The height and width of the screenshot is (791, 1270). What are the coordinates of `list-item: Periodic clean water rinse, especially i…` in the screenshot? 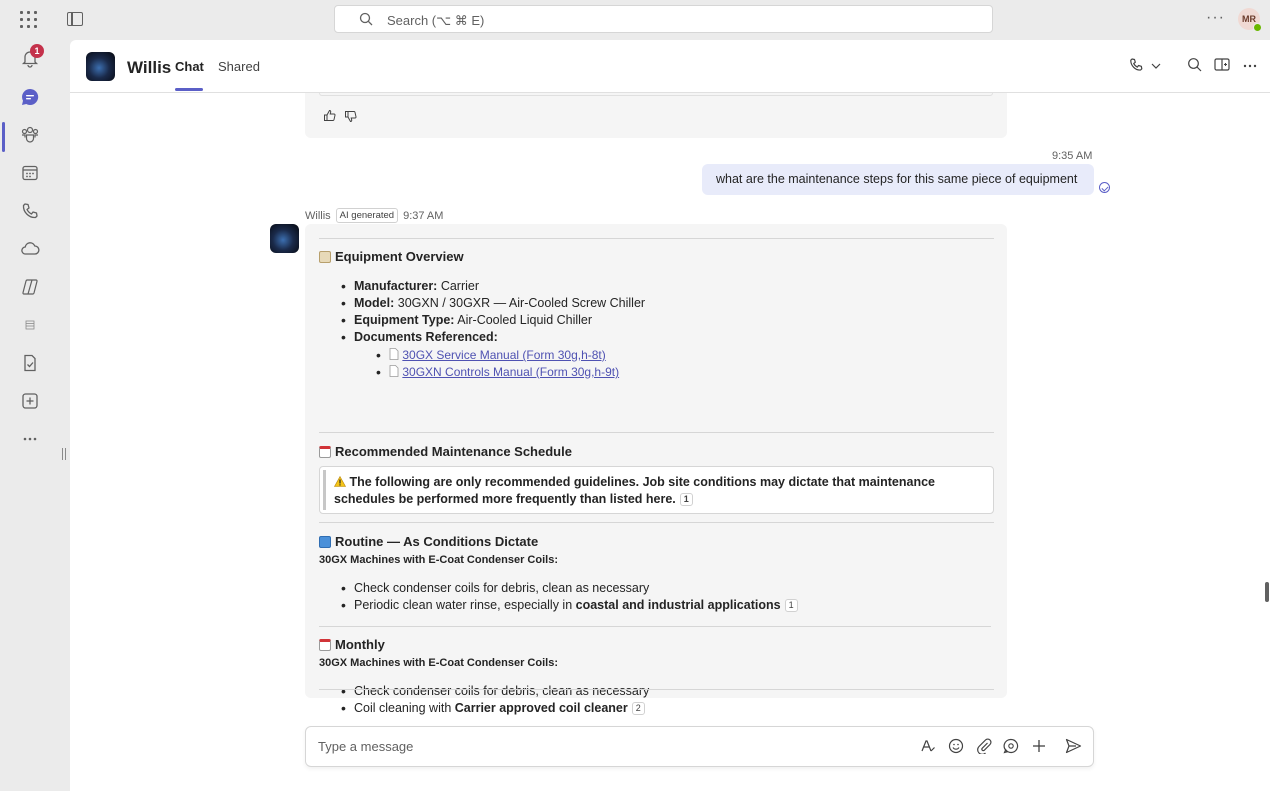 It's located at (569, 605).